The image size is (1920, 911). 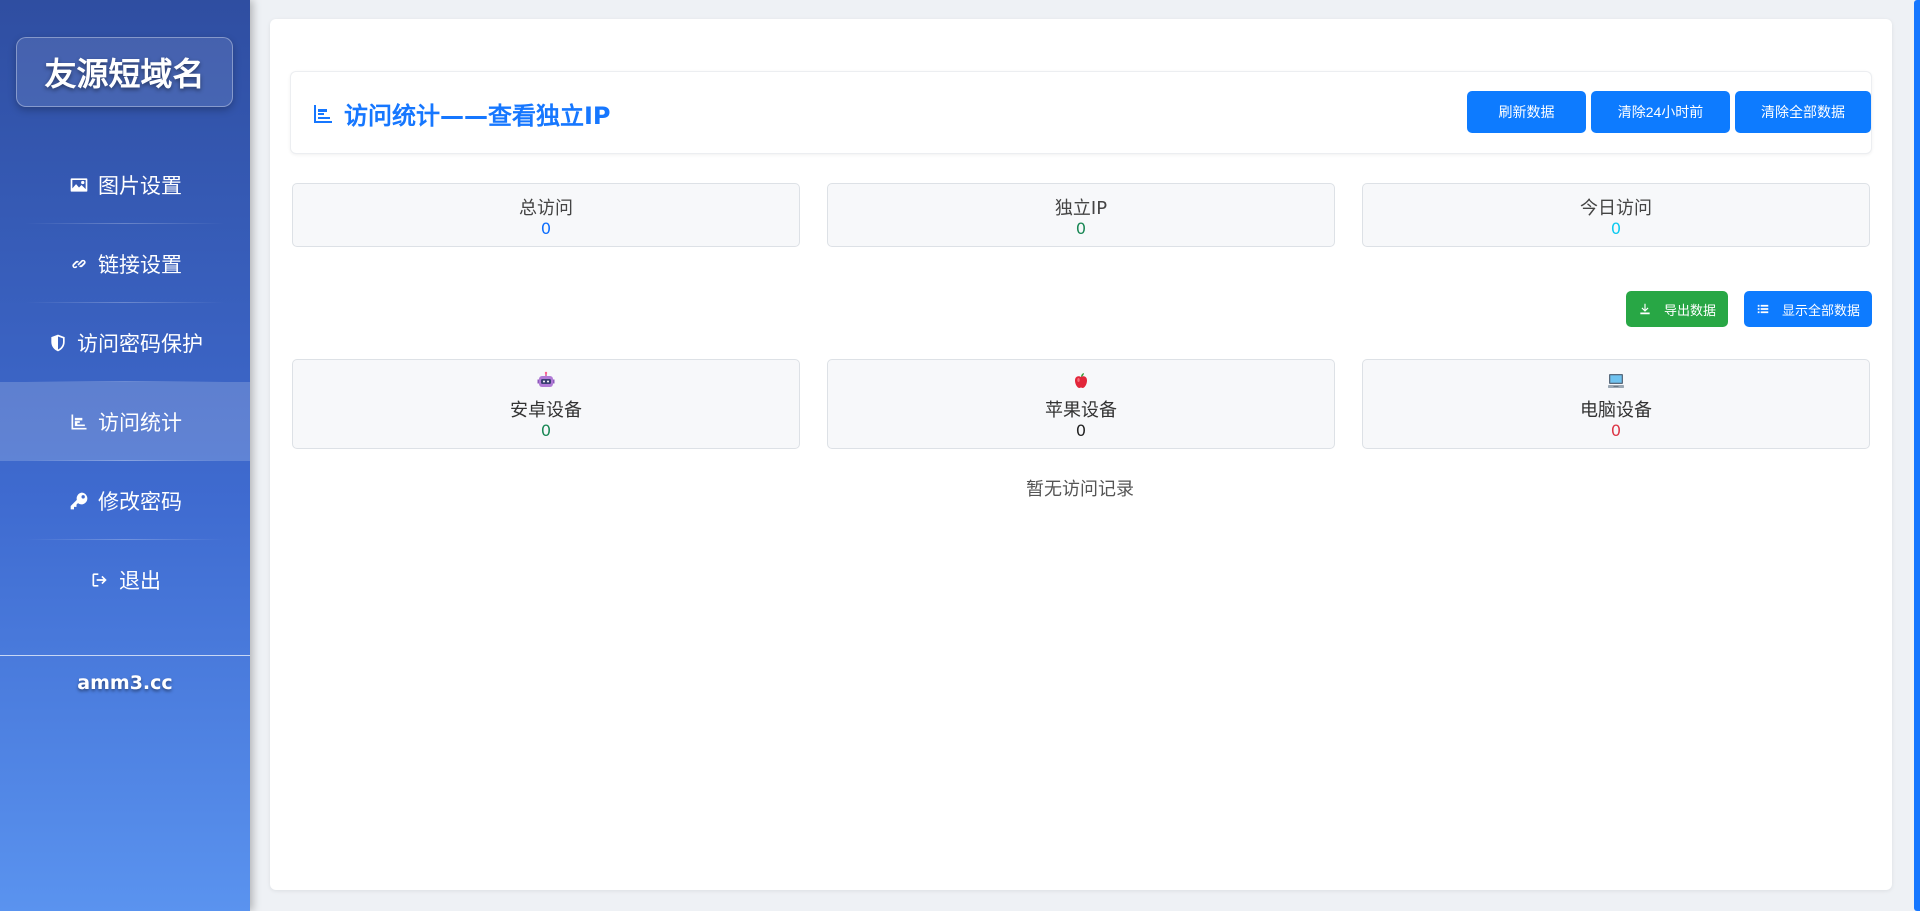 What do you see at coordinates (477, 116) in the screenshot?
I see `page-title-text: 访问统计——查看独立IP` at bounding box center [477, 116].